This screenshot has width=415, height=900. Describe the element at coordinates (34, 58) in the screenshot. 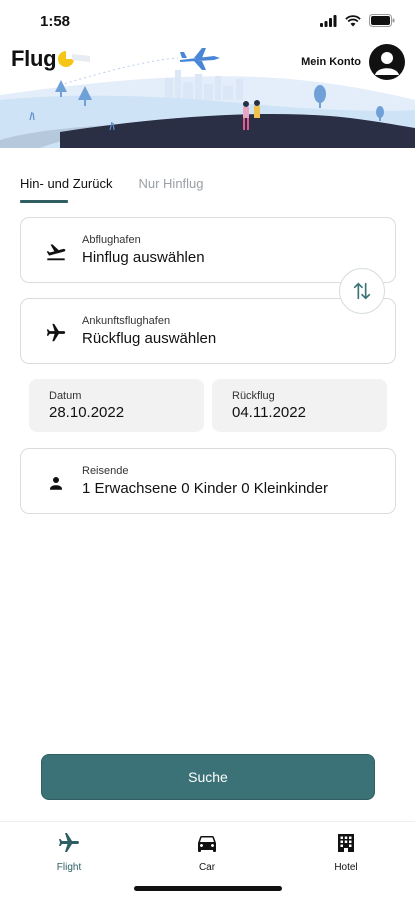

I see `logo-text: Flug` at that location.